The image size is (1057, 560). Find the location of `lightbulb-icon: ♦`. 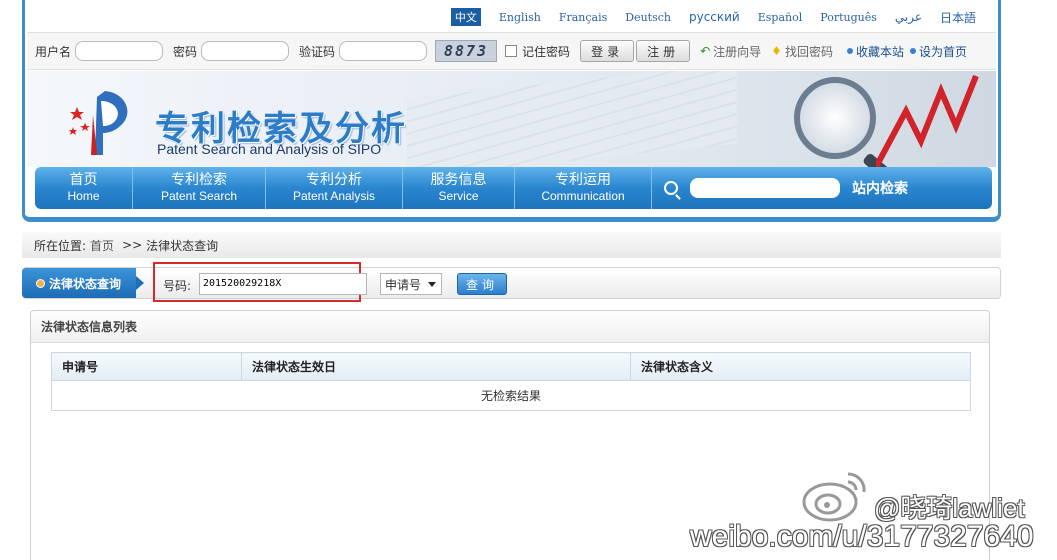

lightbulb-icon: ♦ is located at coordinates (776, 51).